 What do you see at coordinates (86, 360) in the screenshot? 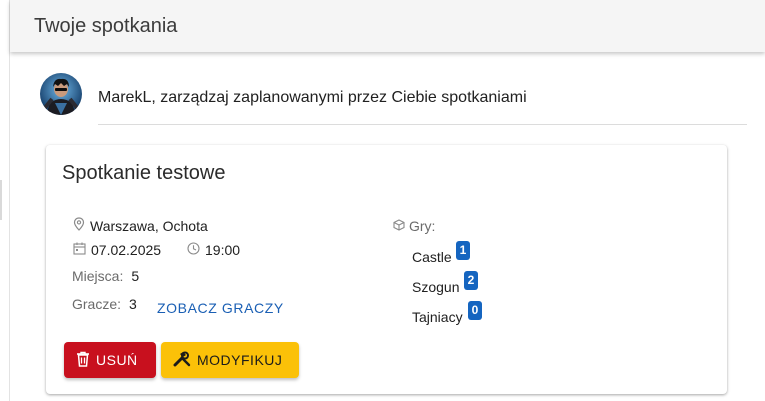
I see `trash-icon` at bounding box center [86, 360].